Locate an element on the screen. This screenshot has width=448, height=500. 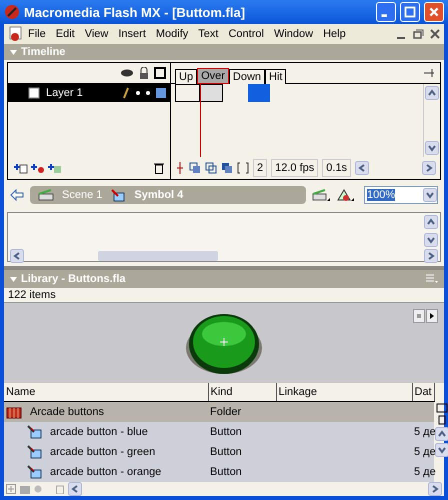
center-frame-icon is located at coordinates (180, 168).